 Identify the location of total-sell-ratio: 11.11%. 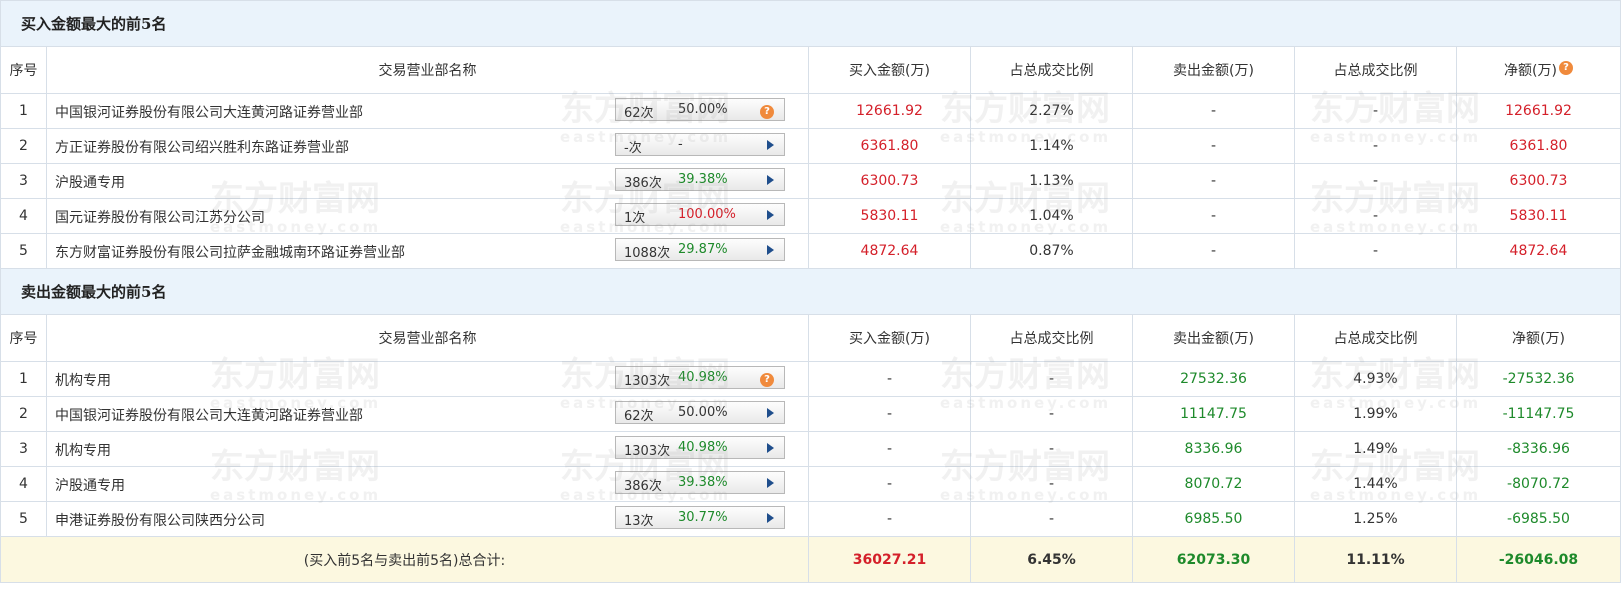
(1375, 559).